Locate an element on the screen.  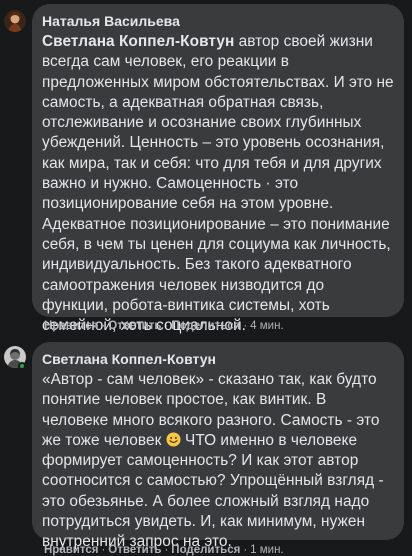
comment-actions: Нравится · Ответить · Поделиться · 4 мин. is located at coordinates (164, 326).